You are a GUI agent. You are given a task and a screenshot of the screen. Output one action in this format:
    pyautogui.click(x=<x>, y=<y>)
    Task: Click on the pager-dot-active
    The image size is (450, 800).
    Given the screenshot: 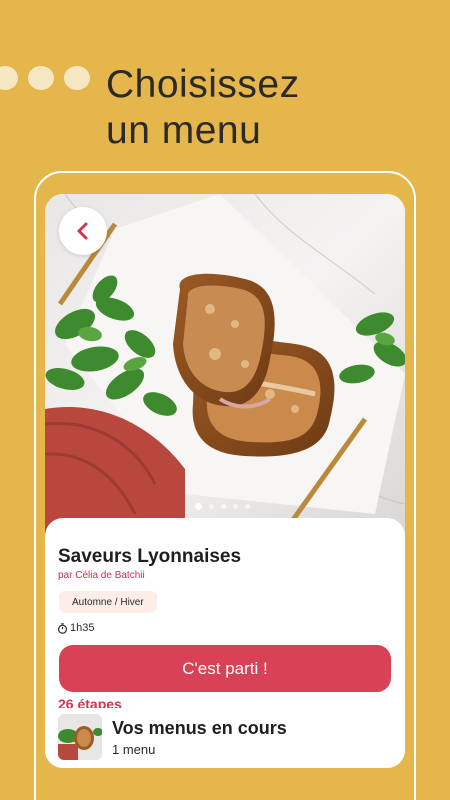 What is the action you would take?
    pyautogui.click(x=198, y=506)
    